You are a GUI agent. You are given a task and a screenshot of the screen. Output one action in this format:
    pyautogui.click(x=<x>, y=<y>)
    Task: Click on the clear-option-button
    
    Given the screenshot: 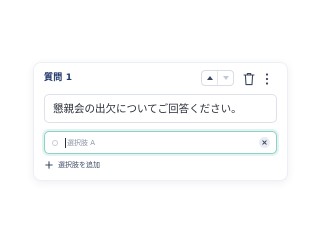 What is the action you would take?
    pyautogui.click(x=264, y=142)
    